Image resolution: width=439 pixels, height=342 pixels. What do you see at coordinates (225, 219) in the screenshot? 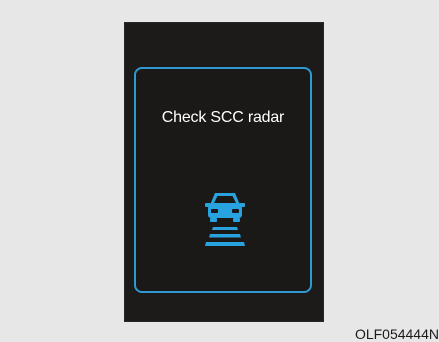
I see `scc-radar-car-icon` at bounding box center [225, 219].